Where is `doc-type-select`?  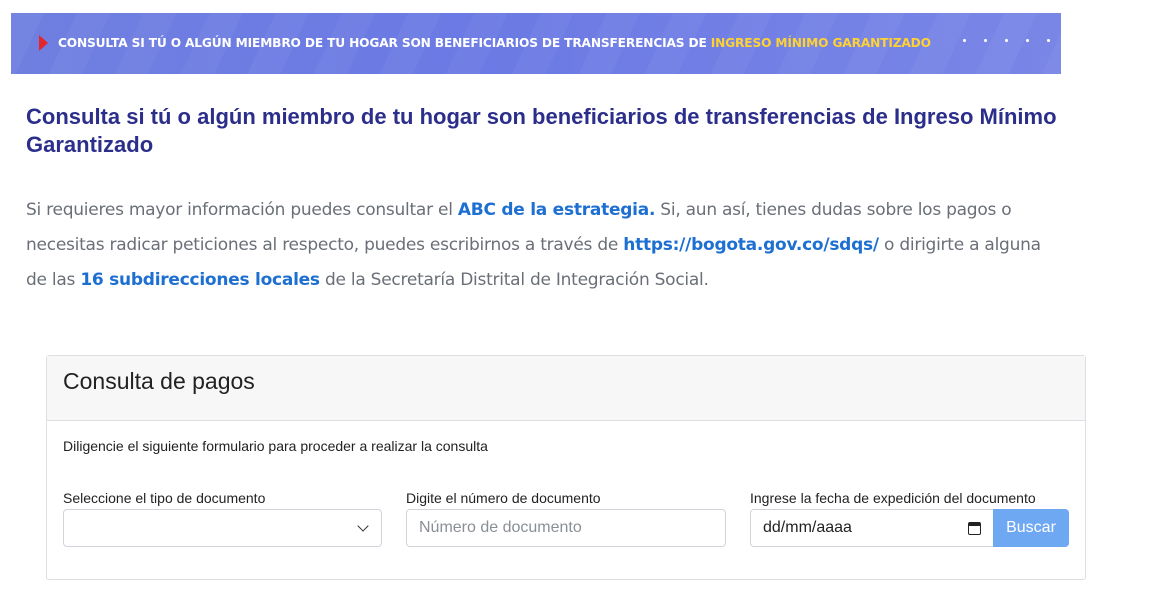 doc-type-select is located at coordinates (222, 528).